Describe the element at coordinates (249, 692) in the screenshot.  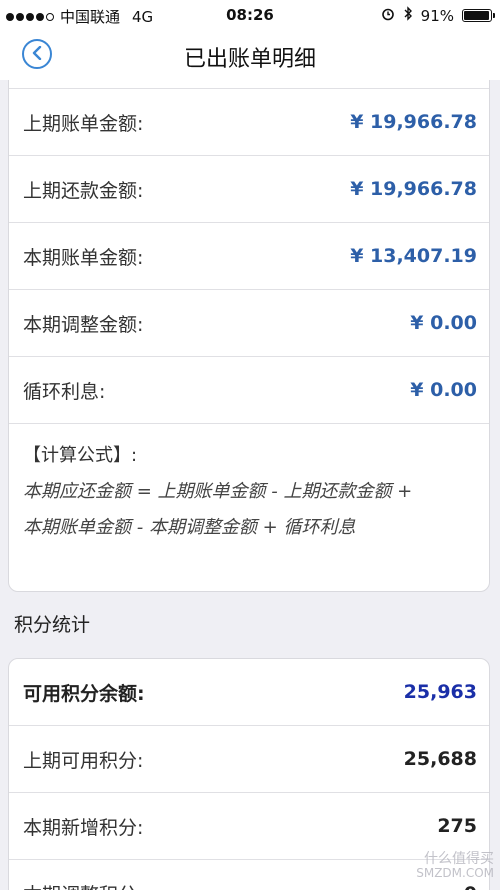
I see `points-row: 可用积分余额: 25,963` at that location.